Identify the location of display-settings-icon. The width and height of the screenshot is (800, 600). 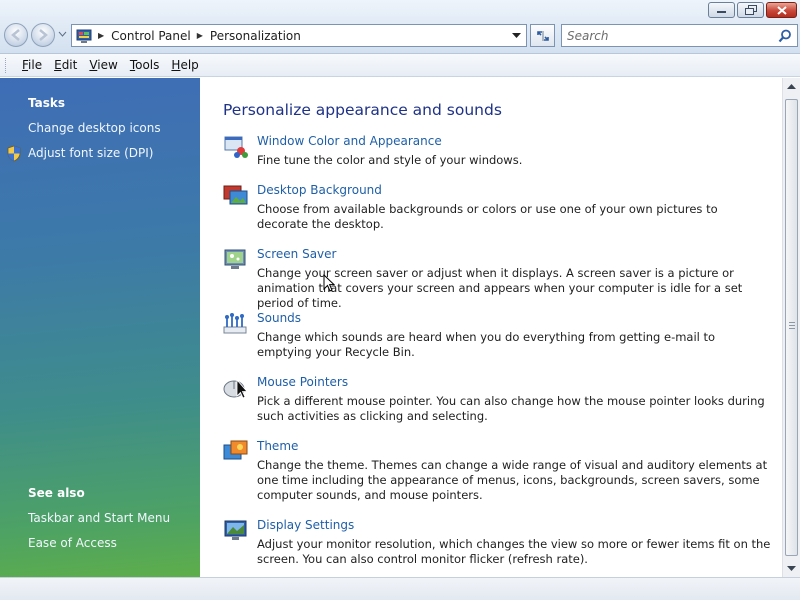
(235, 530).